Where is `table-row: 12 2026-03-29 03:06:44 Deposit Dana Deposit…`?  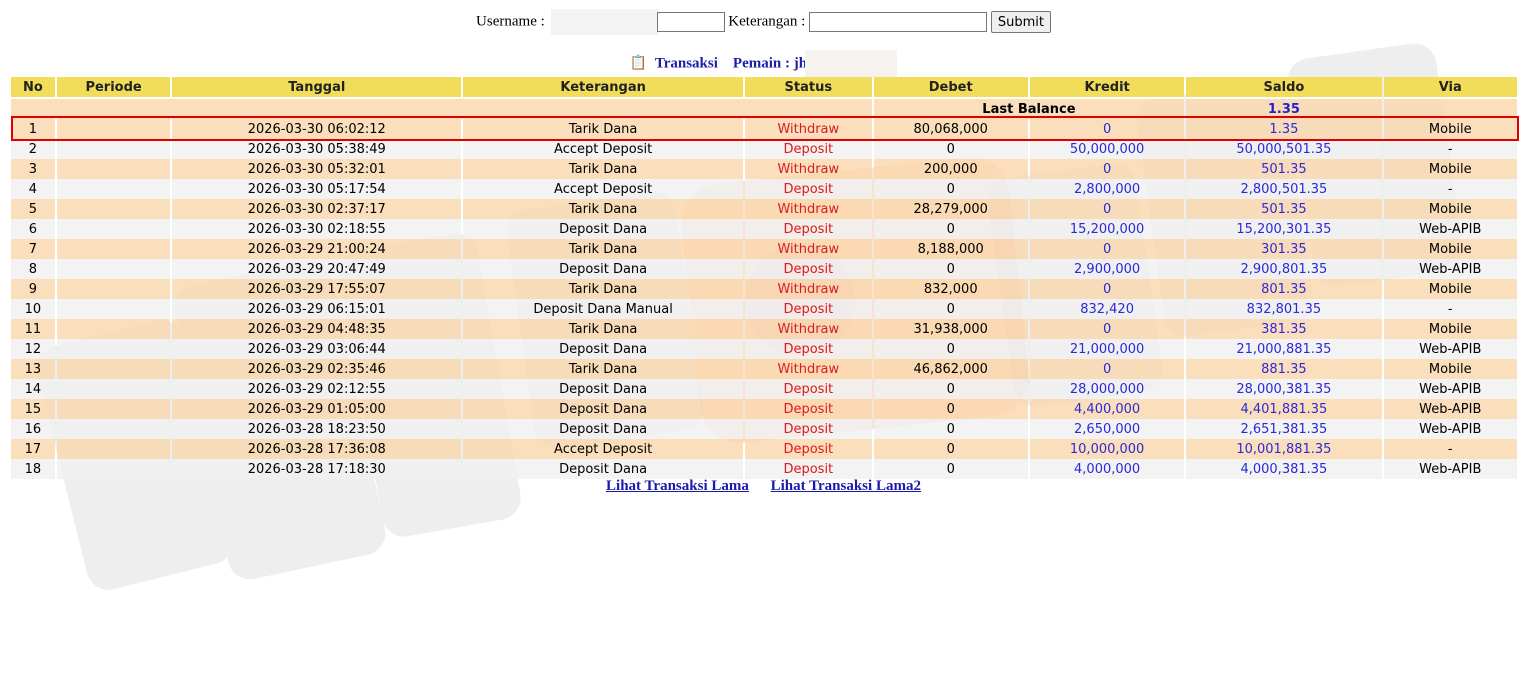 table-row: 12 2026-03-29 03:06:44 Deposit Dana Deposit… is located at coordinates (764, 349).